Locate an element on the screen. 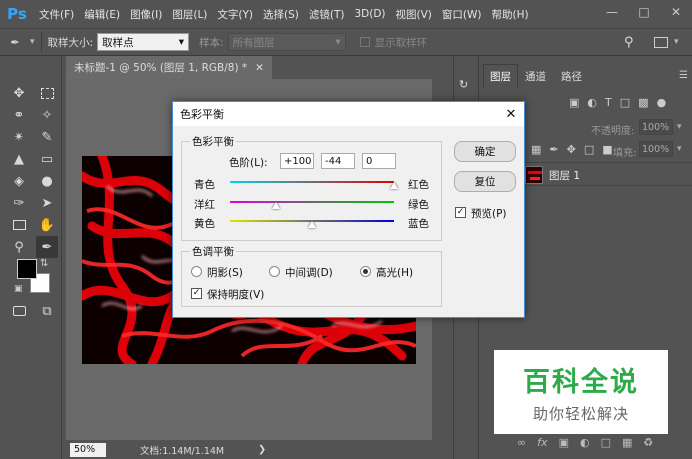 The image size is (692, 459). preserve-luminosity-label: 保持明度(V) is located at coordinates (236, 295).